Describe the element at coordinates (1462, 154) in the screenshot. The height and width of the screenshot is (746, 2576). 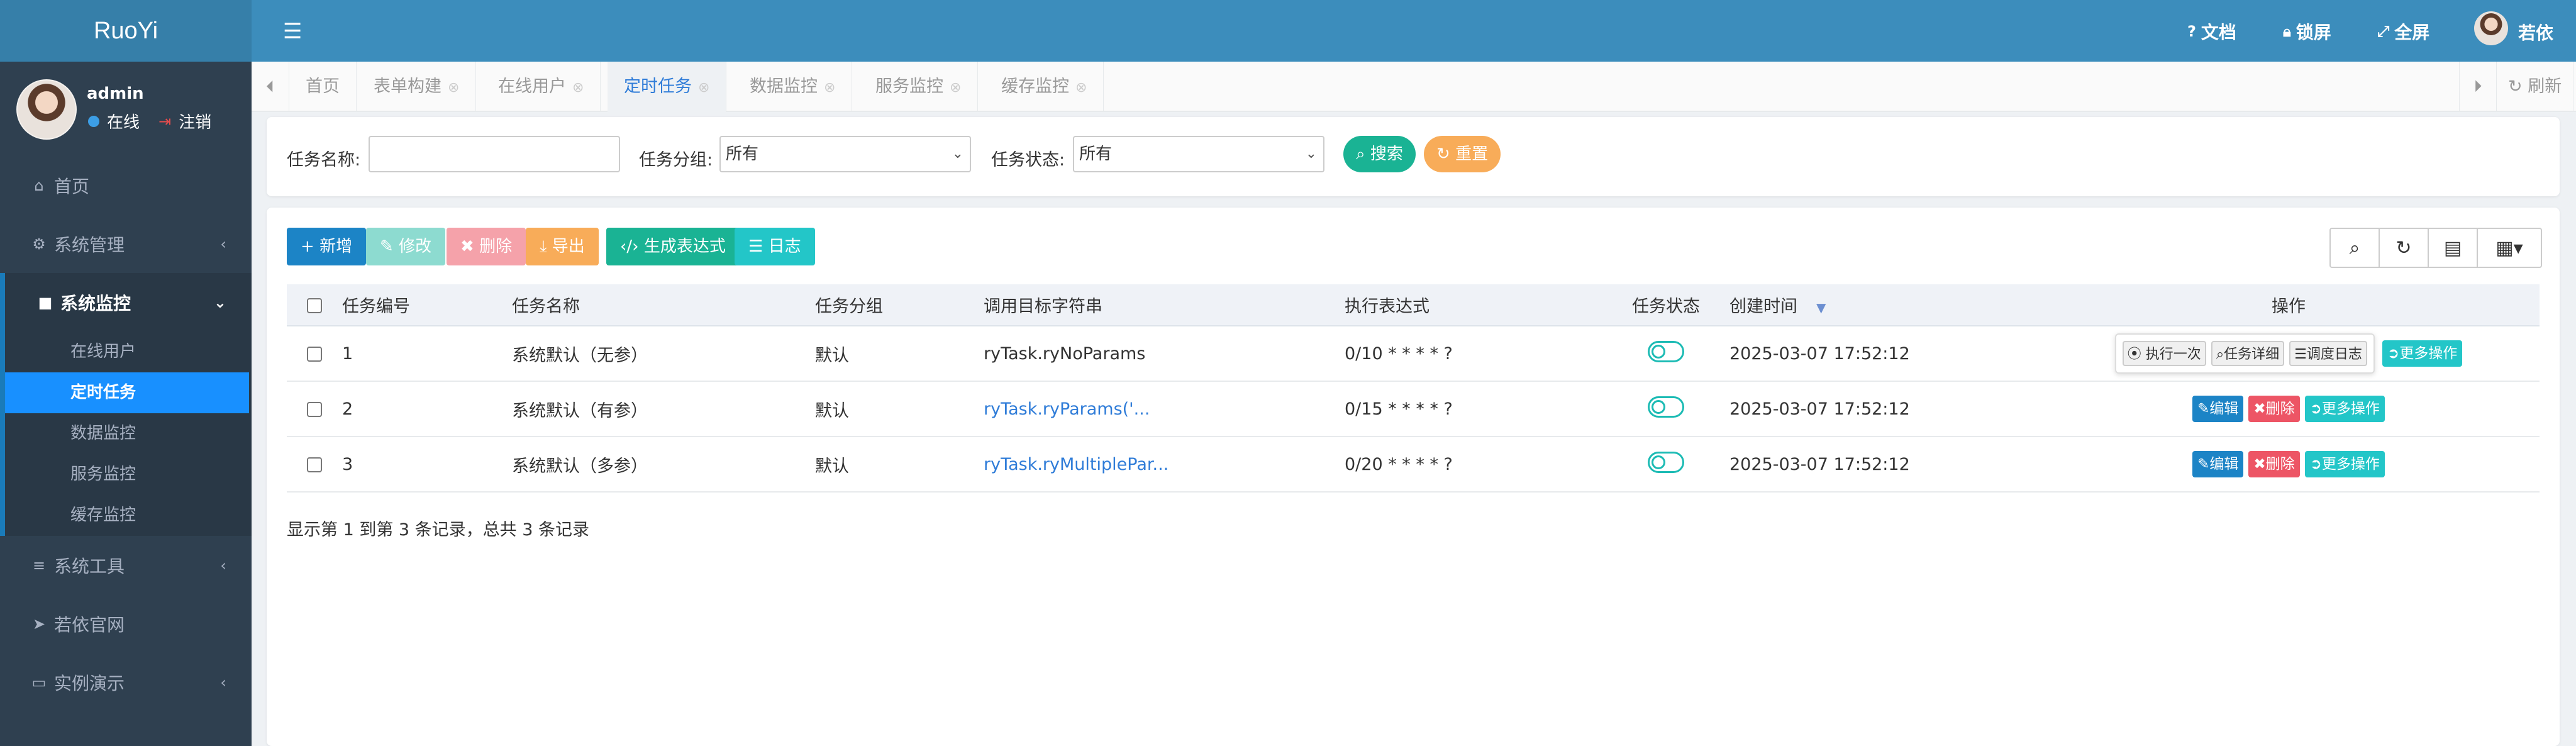
I see `reset-button: ↻ 重置` at that location.